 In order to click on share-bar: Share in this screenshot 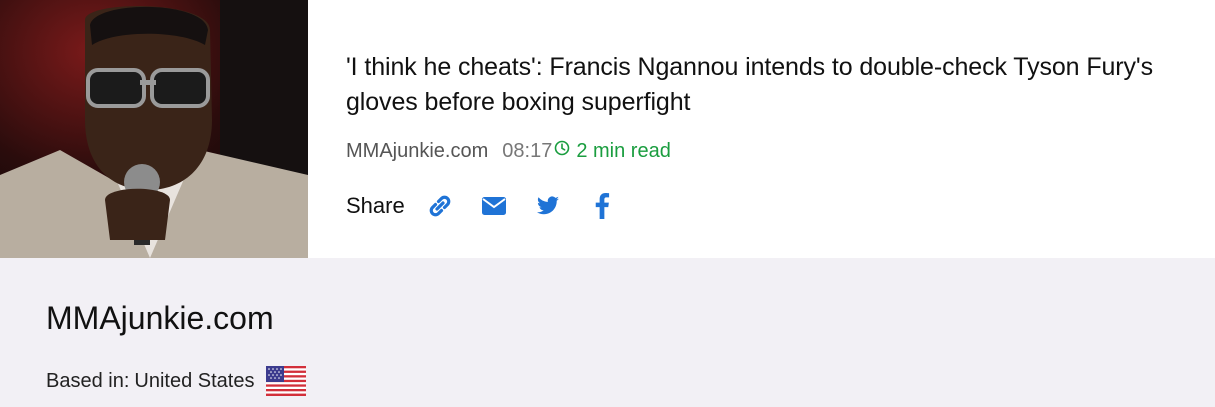, I will do `click(493, 206)`.